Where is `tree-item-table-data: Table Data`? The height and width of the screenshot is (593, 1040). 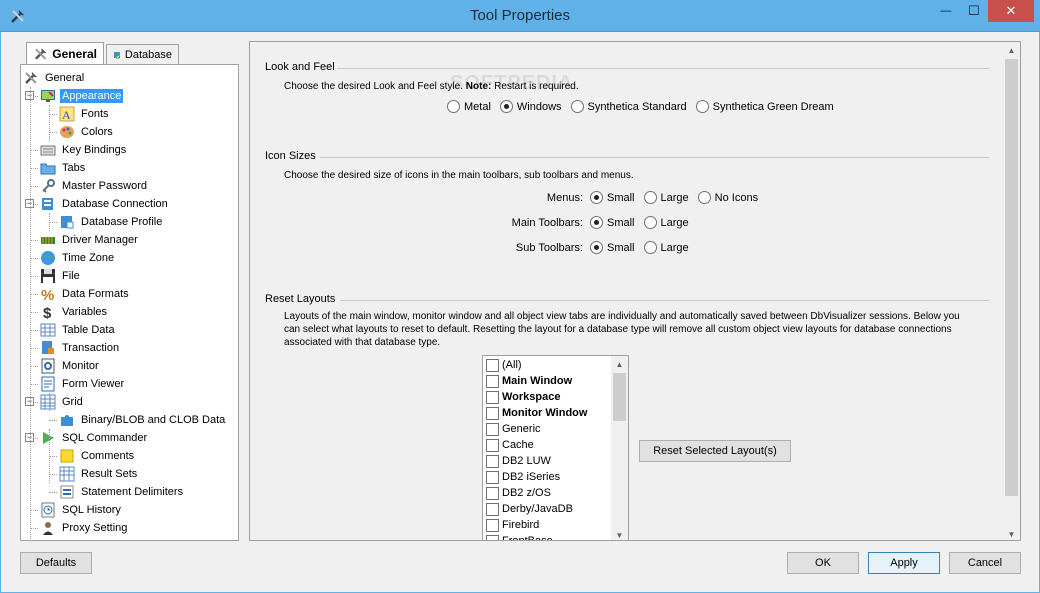
tree-item-table-data: Table Data is located at coordinates (78, 330).